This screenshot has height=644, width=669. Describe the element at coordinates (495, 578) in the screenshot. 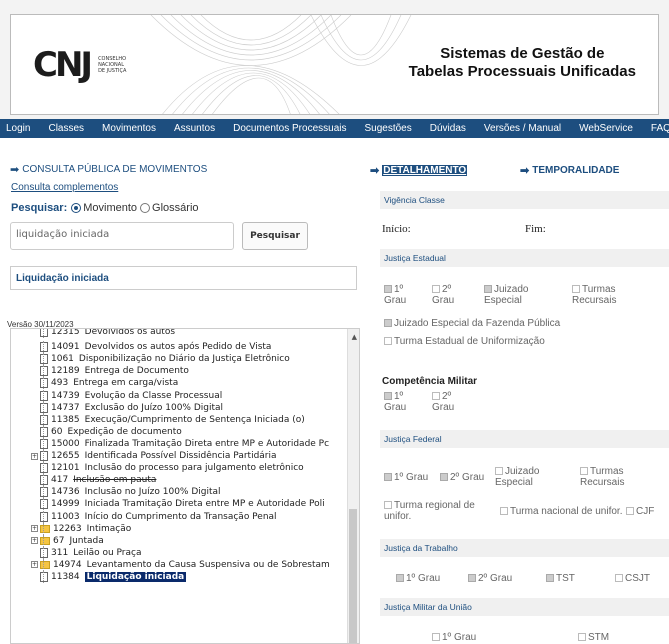

I see `jt-2grau-label: 2º Grau` at that location.